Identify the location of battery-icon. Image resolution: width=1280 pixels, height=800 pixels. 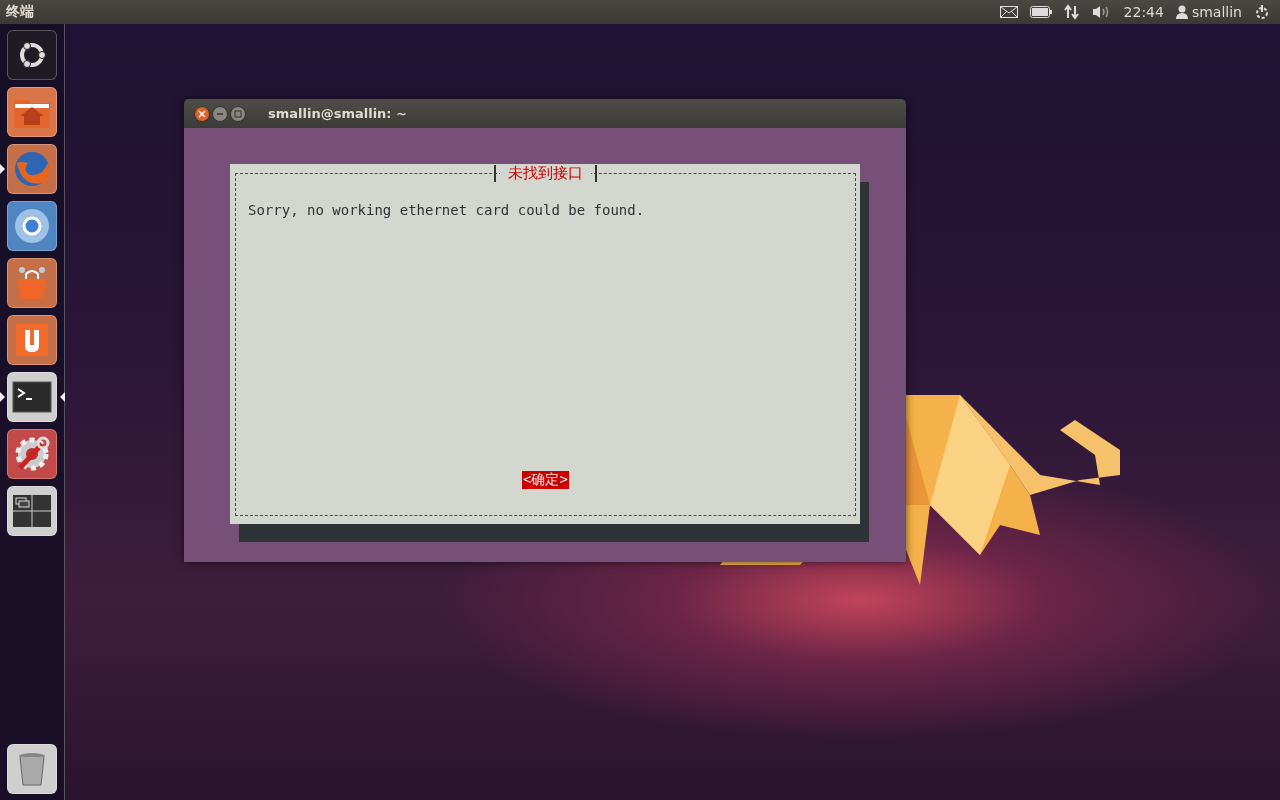
(1040, 12).